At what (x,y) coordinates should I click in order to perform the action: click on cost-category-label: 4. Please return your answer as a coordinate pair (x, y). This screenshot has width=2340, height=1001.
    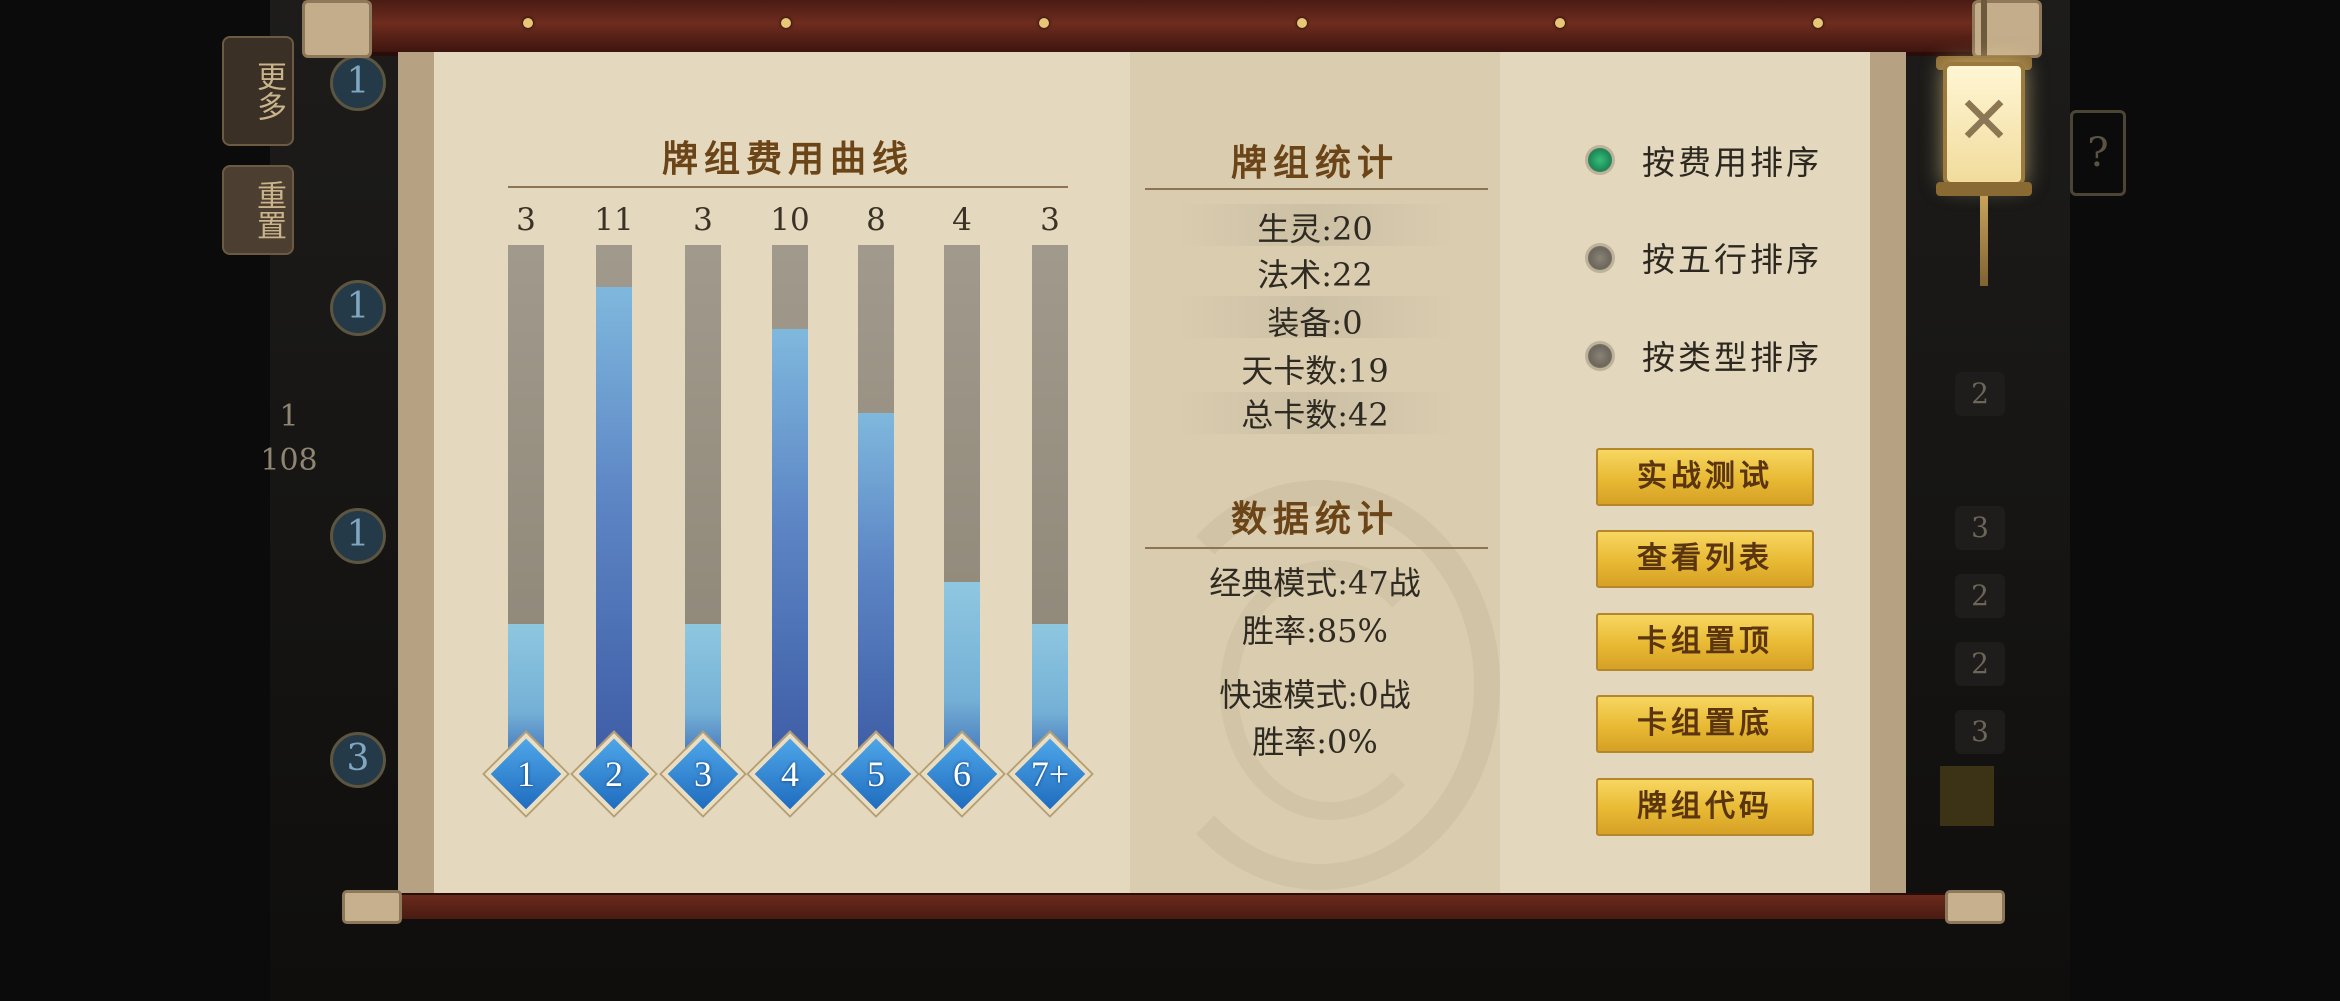
    Looking at the image, I should click on (790, 774).